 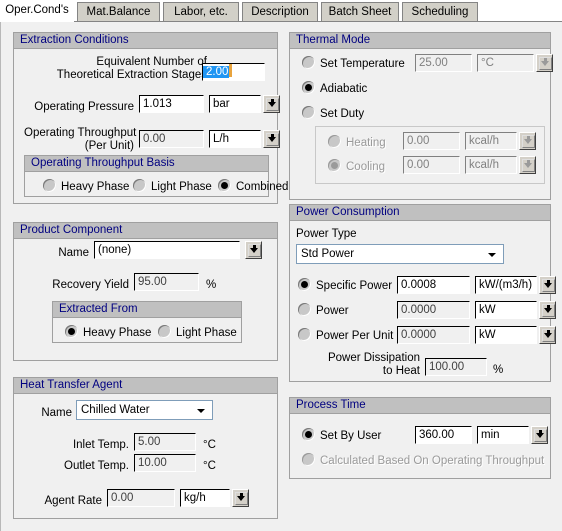 What do you see at coordinates (171, 104) in the screenshot?
I see `operating-pressure-input: 1.013` at bounding box center [171, 104].